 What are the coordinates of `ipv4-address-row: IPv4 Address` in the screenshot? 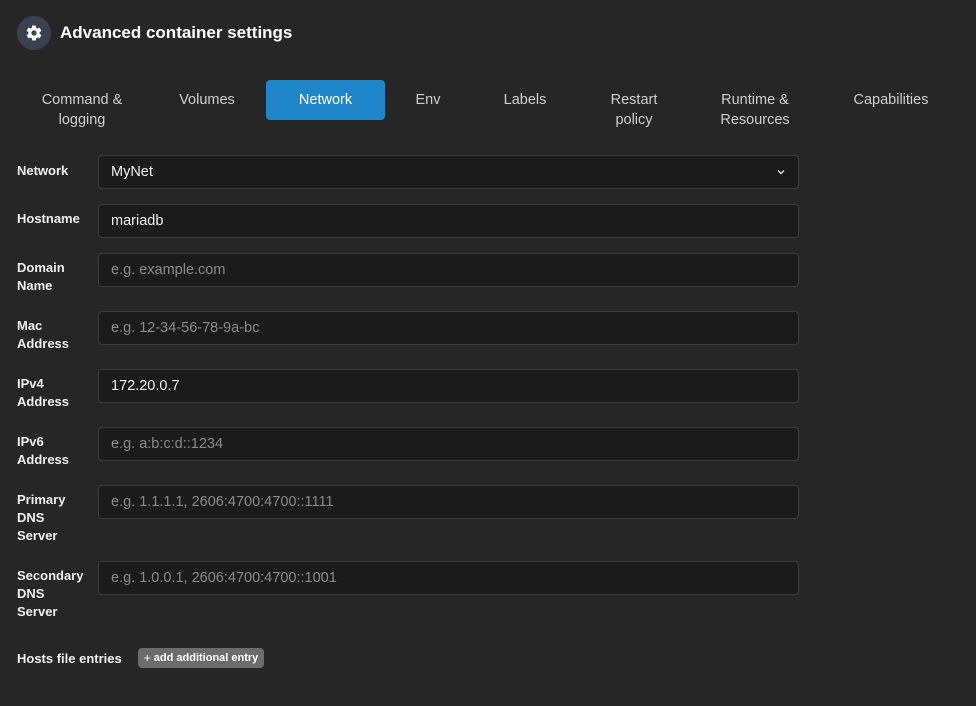 It's located at (408, 389).